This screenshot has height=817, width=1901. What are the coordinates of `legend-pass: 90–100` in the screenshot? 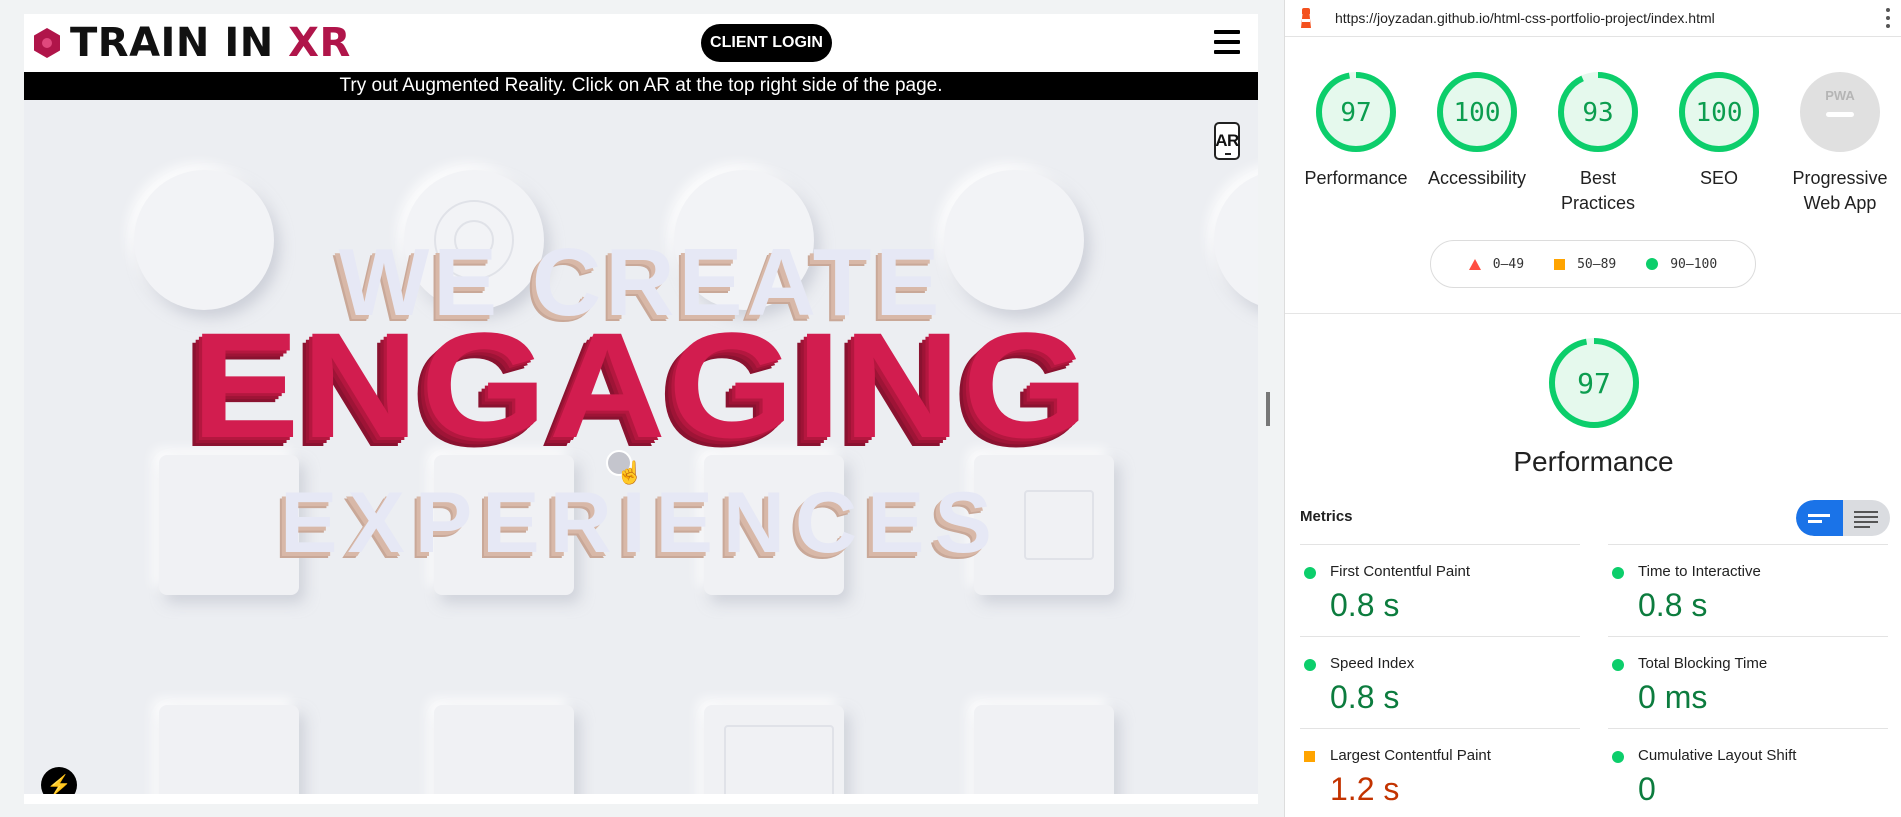 It's located at (1681, 264).